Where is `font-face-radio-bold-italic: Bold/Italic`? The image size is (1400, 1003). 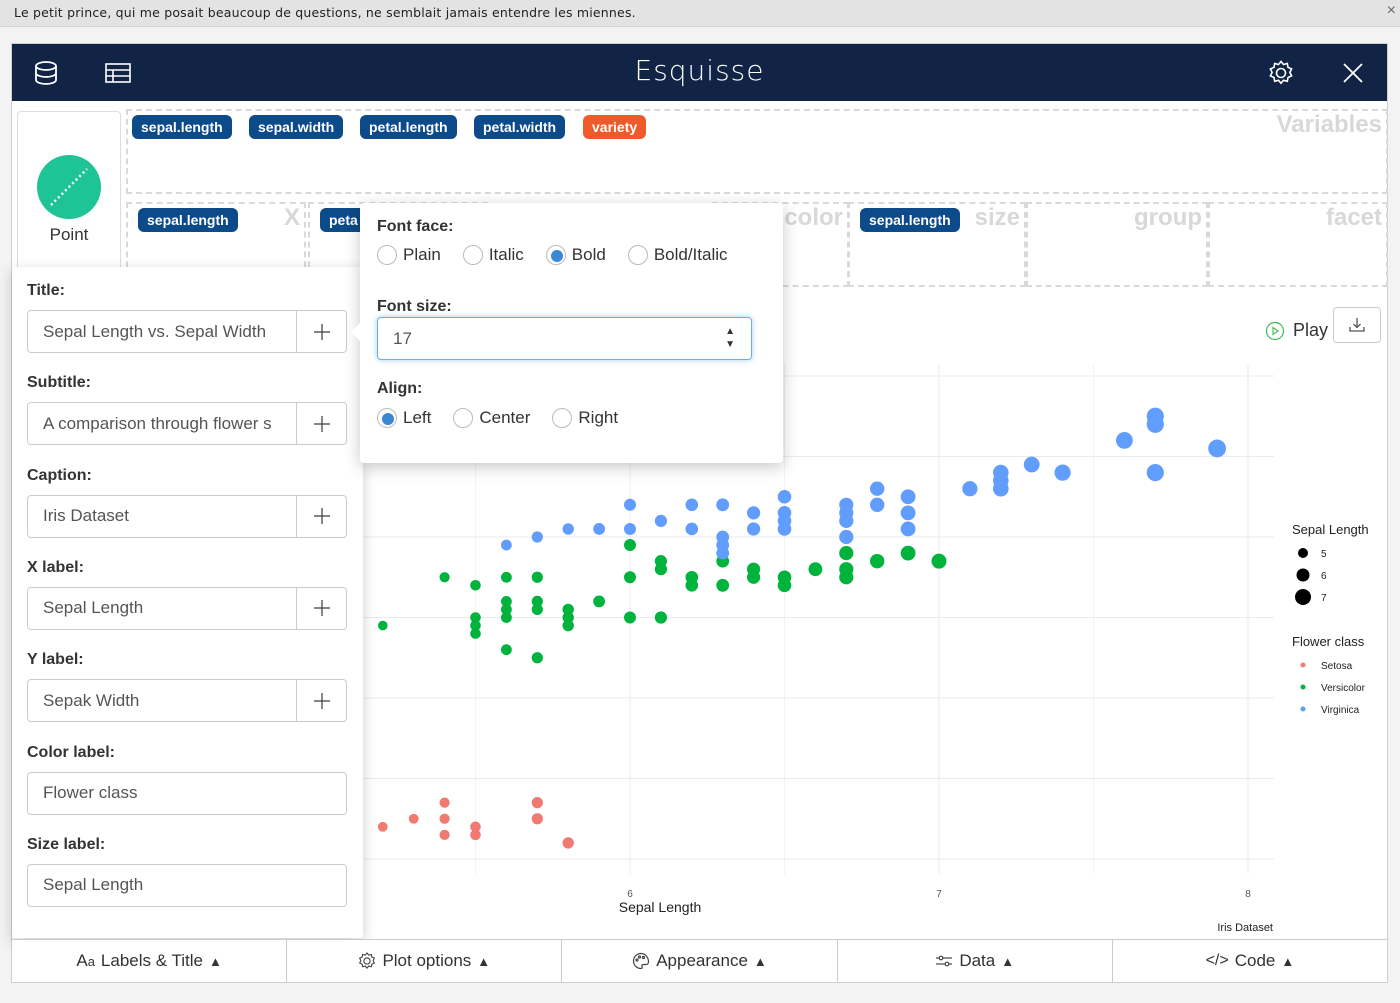
font-face-radio-bold-italic: Bold/Italic is located at coordinates (677, 255).